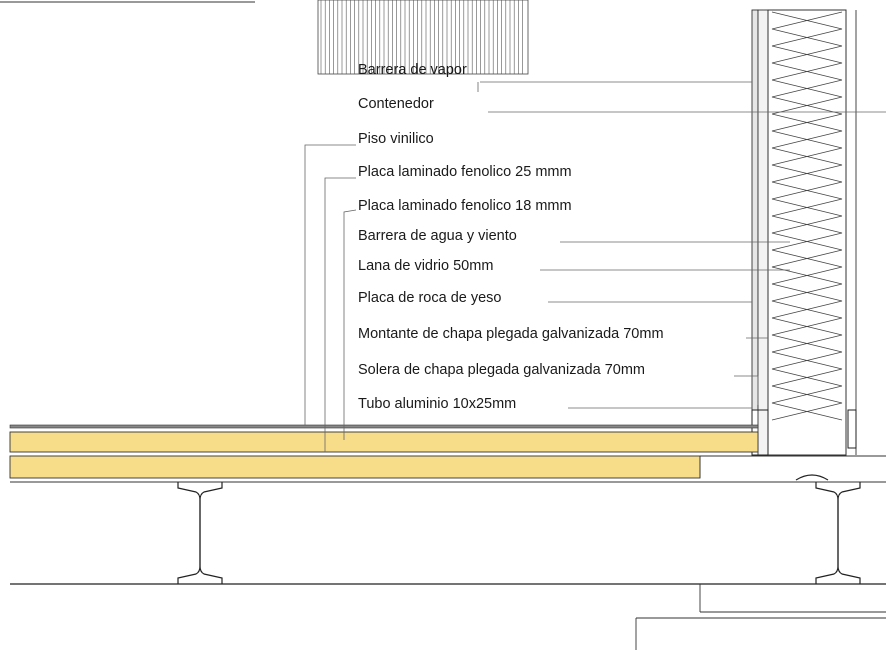 The width and height of the screenshot is (886, 650). I want to click on vinyl-floor, so click(384, 426).